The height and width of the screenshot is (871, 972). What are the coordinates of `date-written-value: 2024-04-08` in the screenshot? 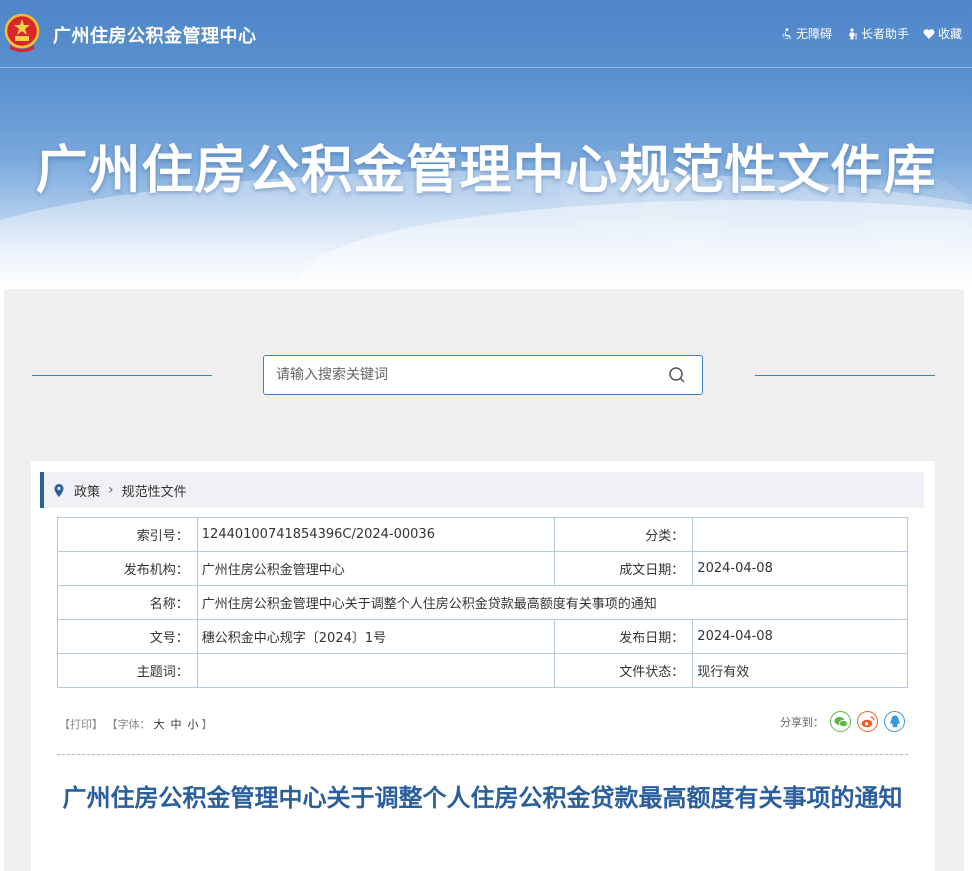 It's located at (800, 568).